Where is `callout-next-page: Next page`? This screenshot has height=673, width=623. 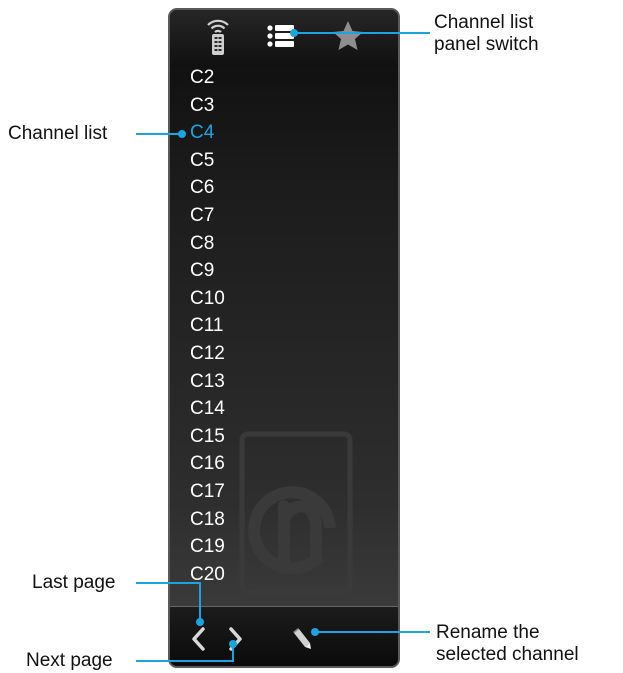 callout-next-page: Next page is located at coordinates (69, 661).